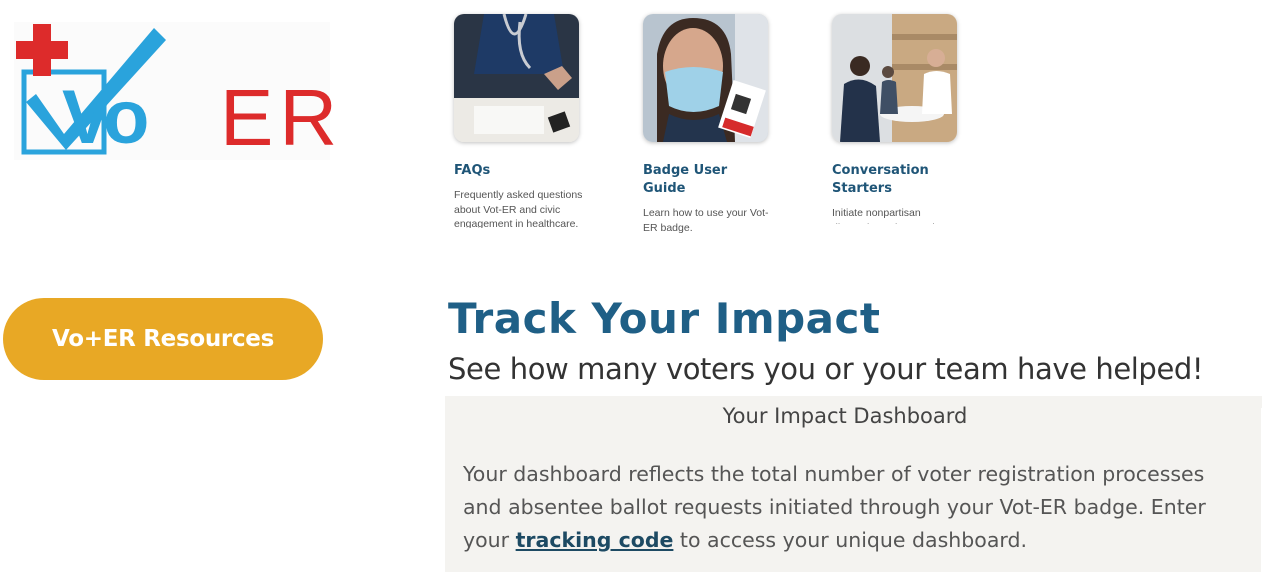  Describe the element at coordinates (708, 180) in the screenshot. I see `badge-guide-card-title: Badge User Guide` at that location.